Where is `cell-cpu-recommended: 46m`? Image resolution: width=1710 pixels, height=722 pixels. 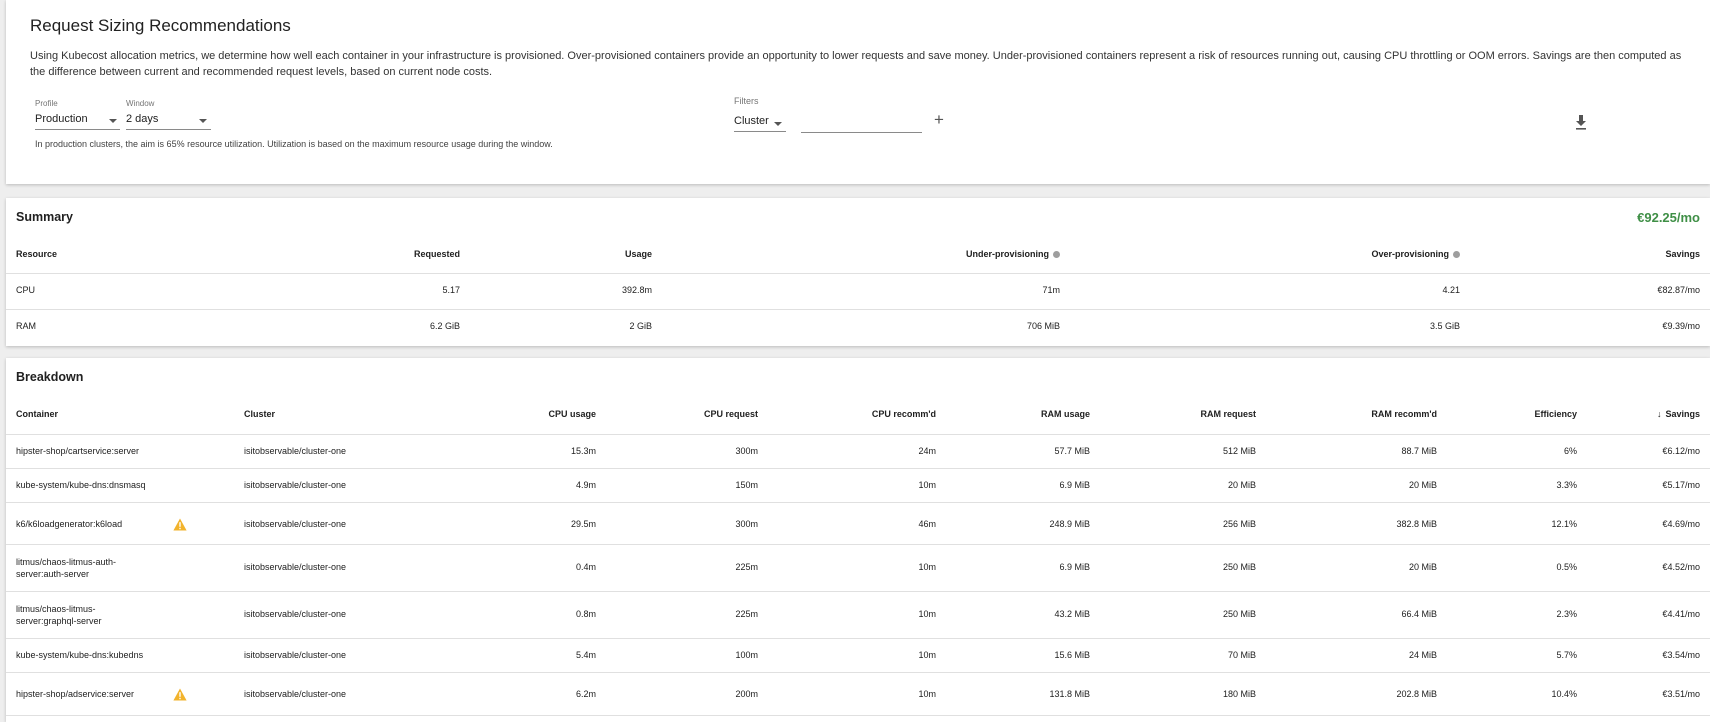 cell-cpu-recommended: 46m is located at coordinates (927, 524).